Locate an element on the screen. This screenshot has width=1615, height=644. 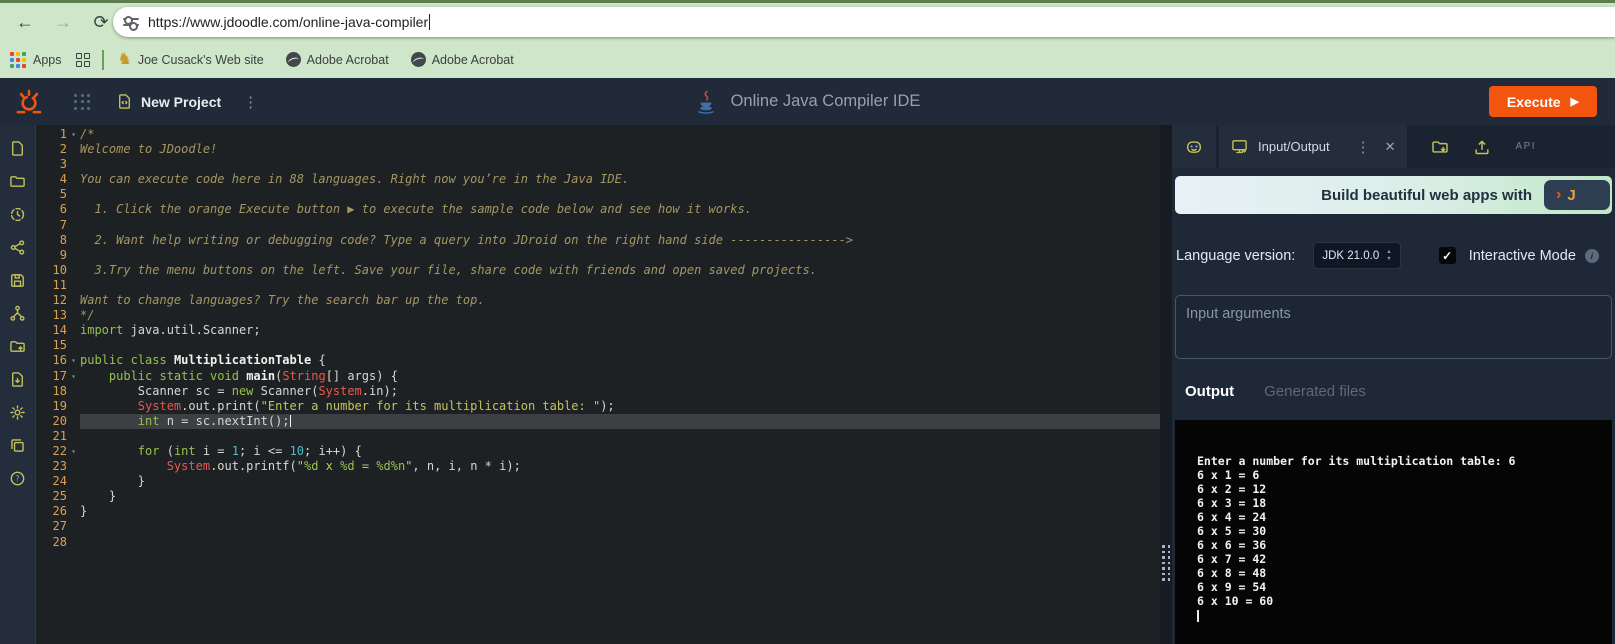
reload-button: ⟳ is located at coordinates (101, 22).